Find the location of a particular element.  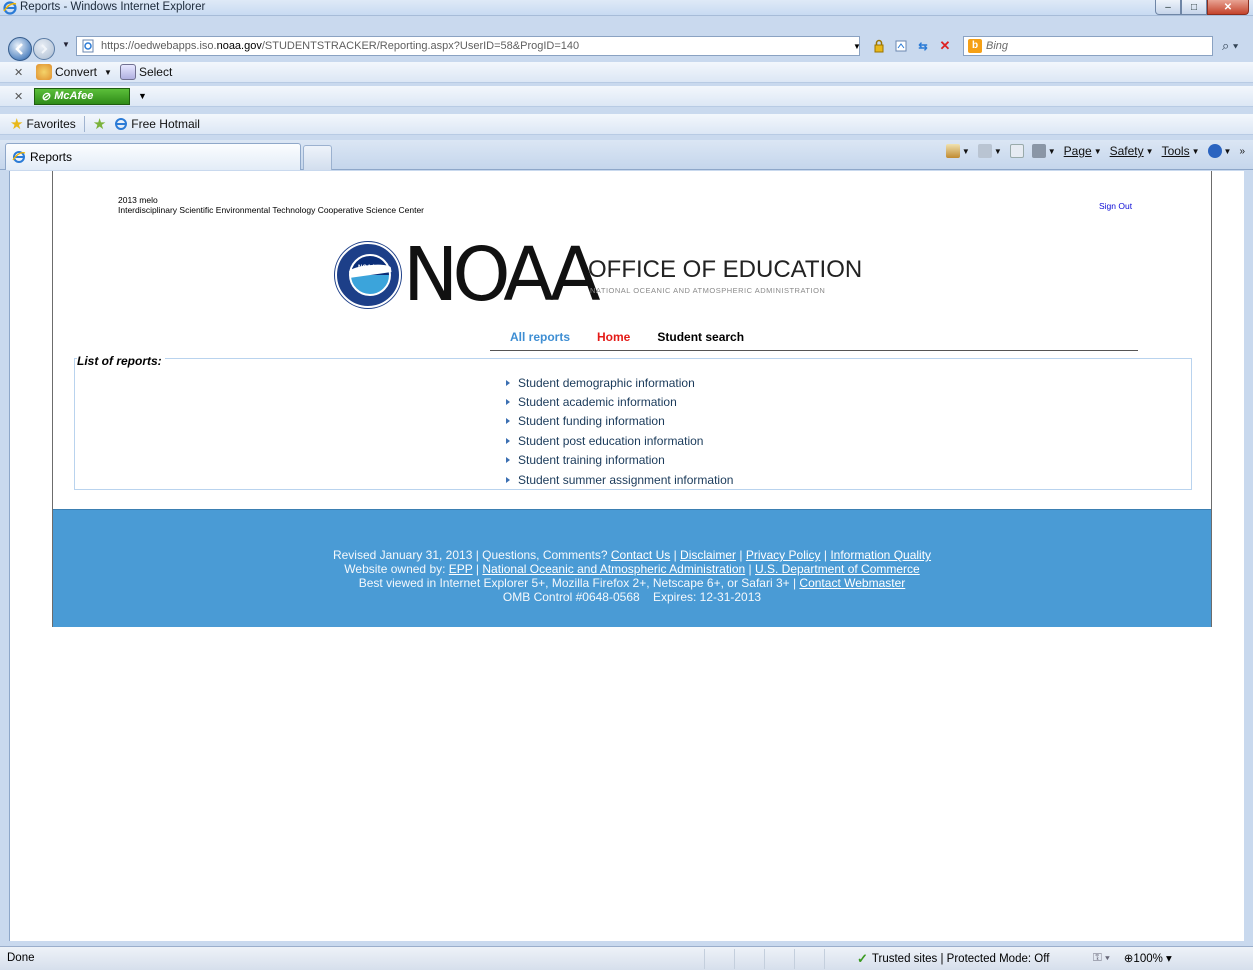

convert-icon is located at coordinates (44, 72).